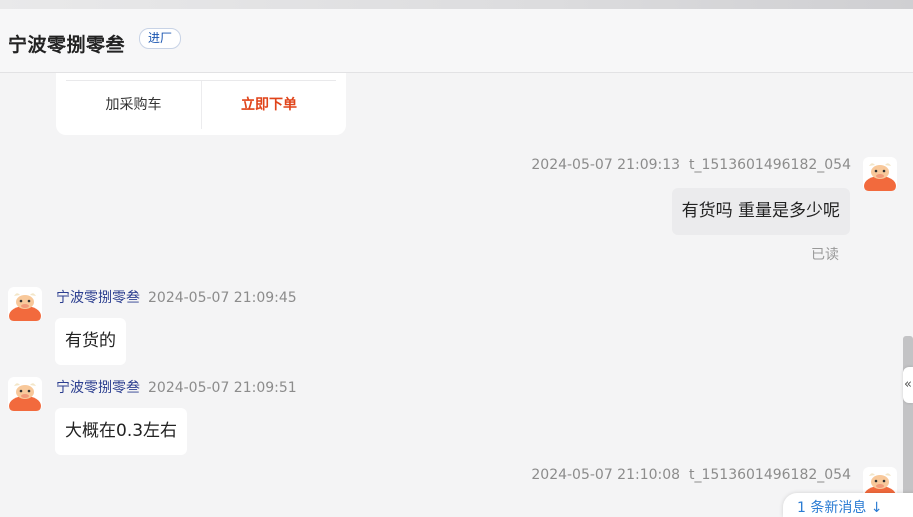 This screenshot has height=517, width=913. I want to click on message-bubble: 有货的, so click(90, 341).